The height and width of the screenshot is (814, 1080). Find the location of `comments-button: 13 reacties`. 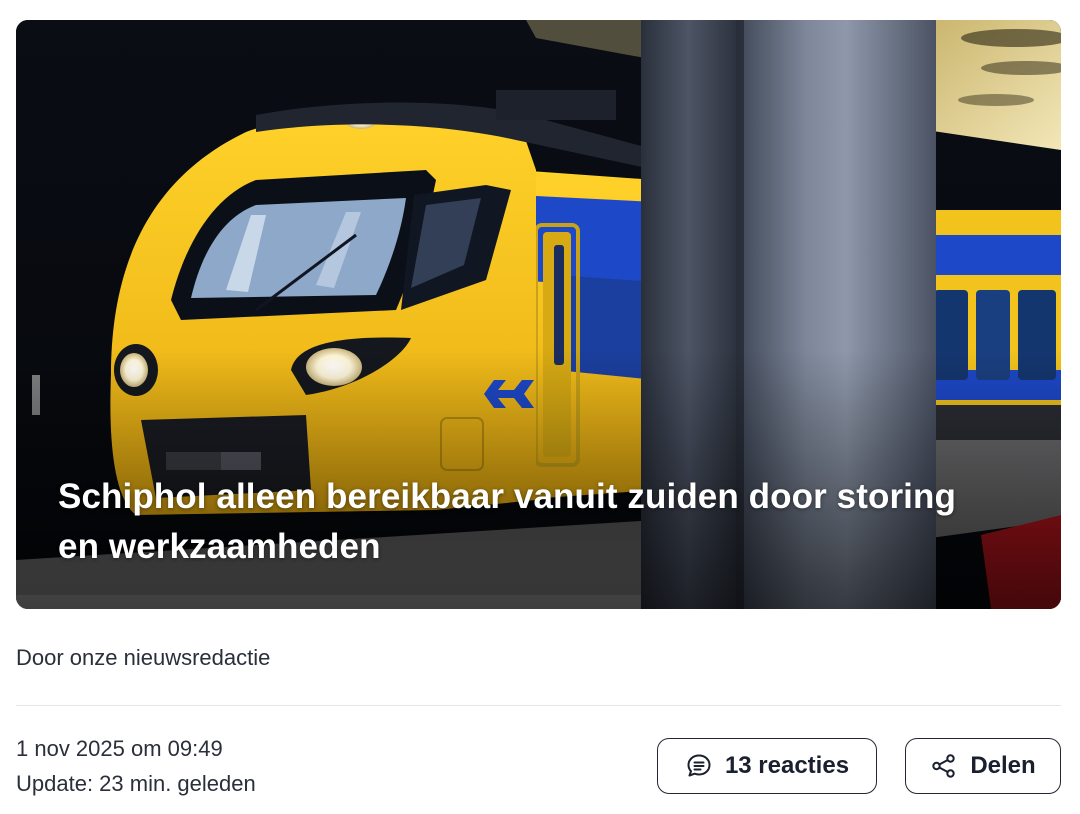

comments-button: 13 reacties is located at coordinates (767, 766).